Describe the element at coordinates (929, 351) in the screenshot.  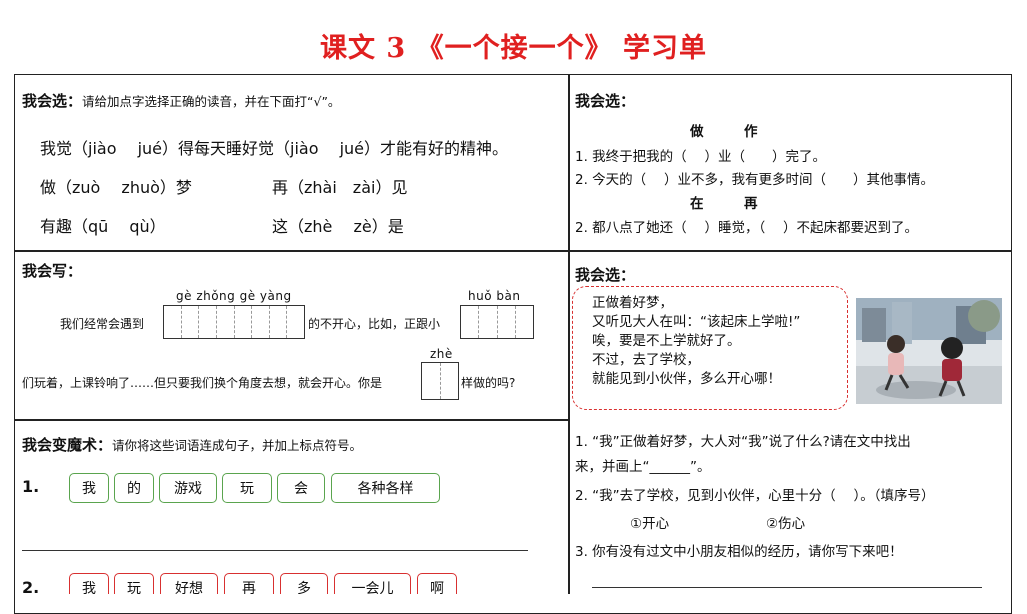
I see `children-illustration` at that location.